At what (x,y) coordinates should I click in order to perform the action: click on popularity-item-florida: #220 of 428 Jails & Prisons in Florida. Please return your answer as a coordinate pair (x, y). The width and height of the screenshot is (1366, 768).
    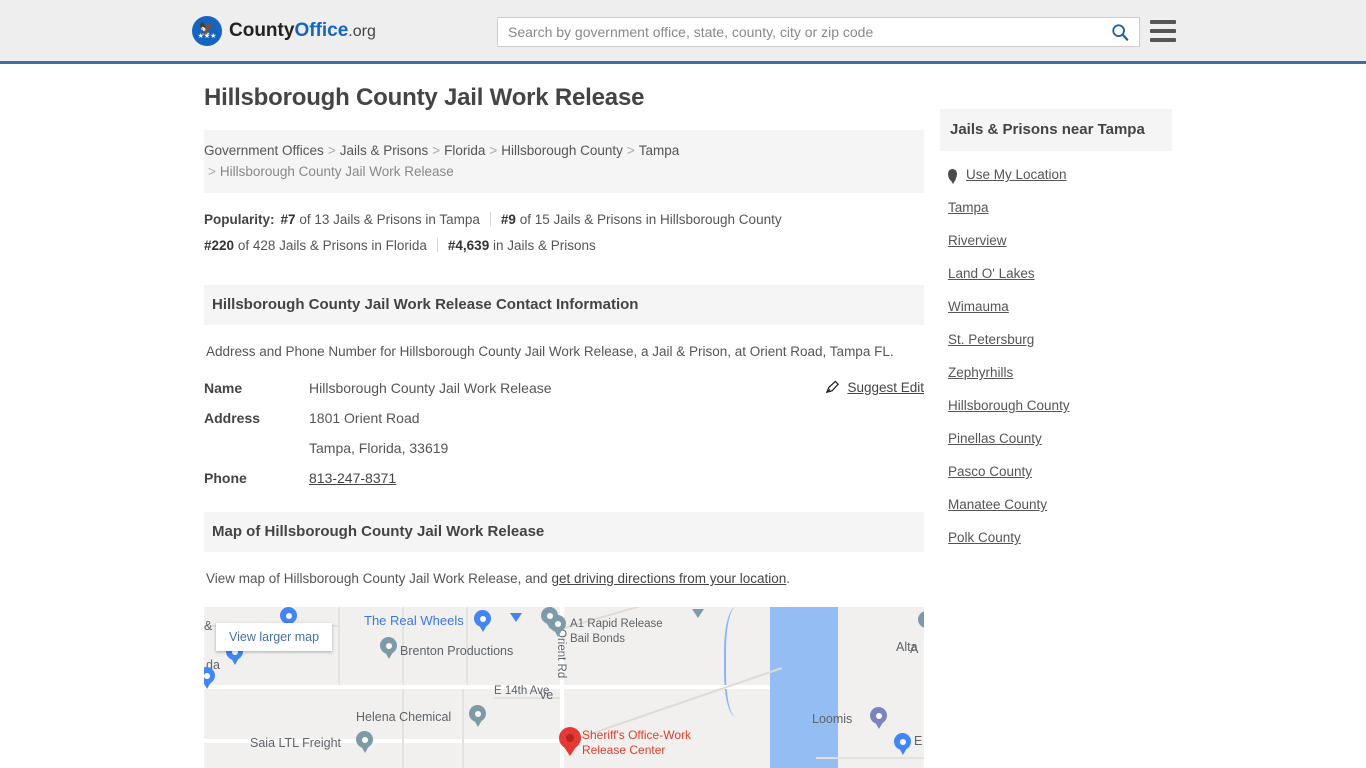
    Looking at the image, I should click on (315, 245).